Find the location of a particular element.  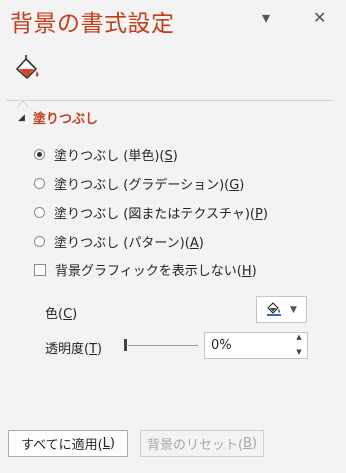

radio-pattern-fill: 塗りつぶし (パターン)(A) is located at coordinates (119, 241).